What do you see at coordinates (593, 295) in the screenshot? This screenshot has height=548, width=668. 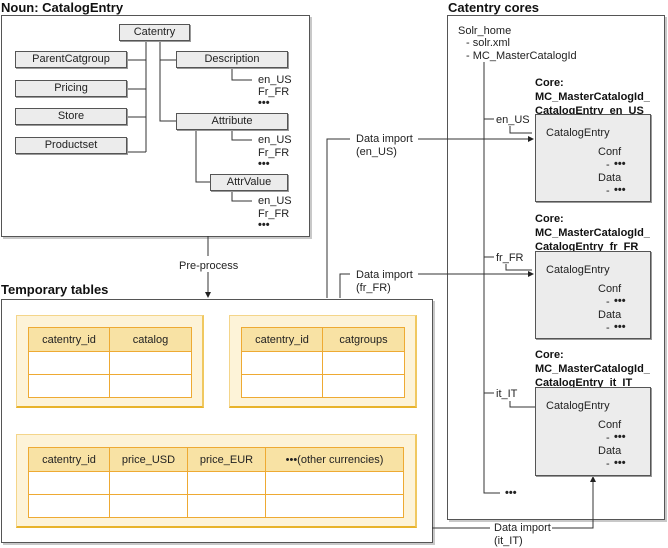 I see `core-fr-box: CatalogEntry Conf - ••• Data - •••` at bounding box center [593, 295].